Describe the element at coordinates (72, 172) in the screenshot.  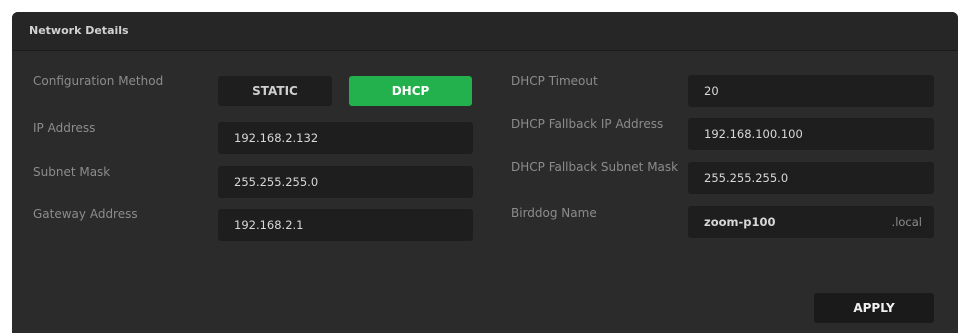
I see `subnet-mask-label: Subnet Mask` at that location.